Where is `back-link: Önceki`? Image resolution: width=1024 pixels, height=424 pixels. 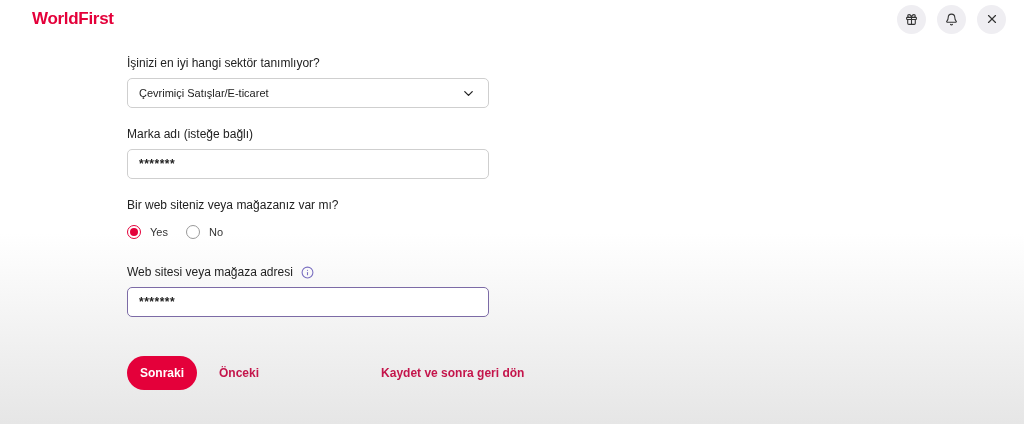
back-link: Önceki is located at coordinates (239, 373).